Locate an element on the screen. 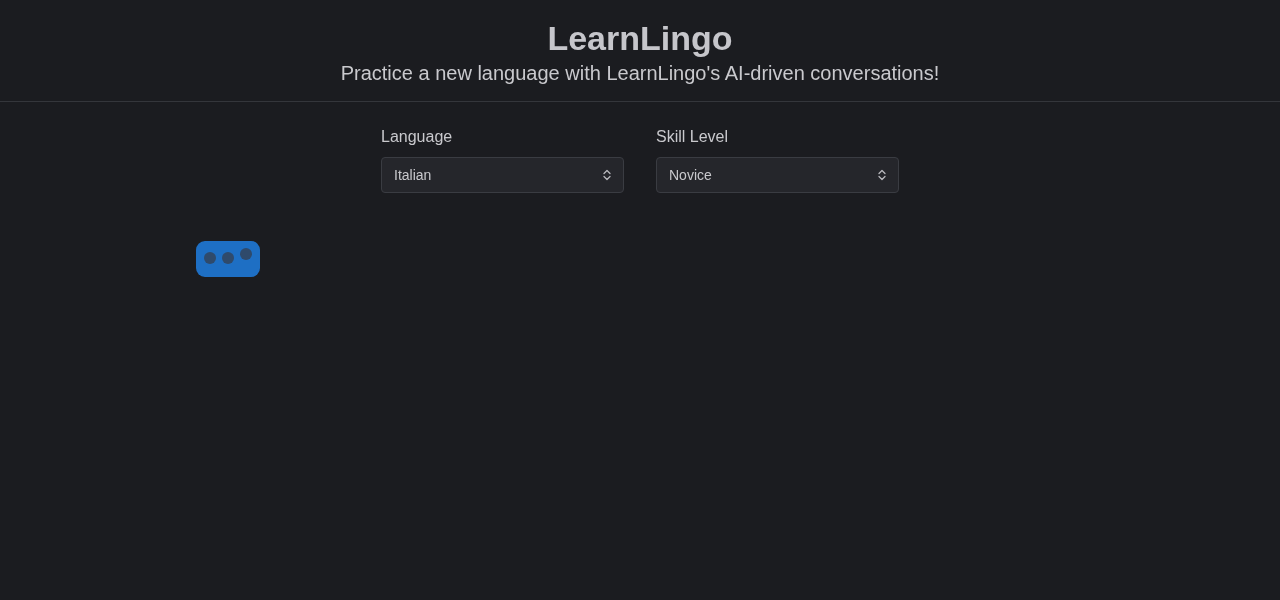  select-dropdown: Novice is located at coordinates (777, 175).